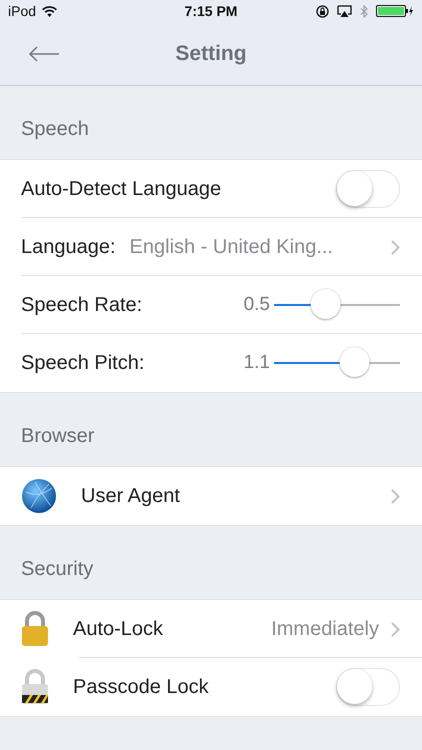 The height and width of the screenshot is (750, 422). What do you see at coordinates (344, 11) in the screenshot?
I see `airplay-icon` at bounding box center [344, 11].